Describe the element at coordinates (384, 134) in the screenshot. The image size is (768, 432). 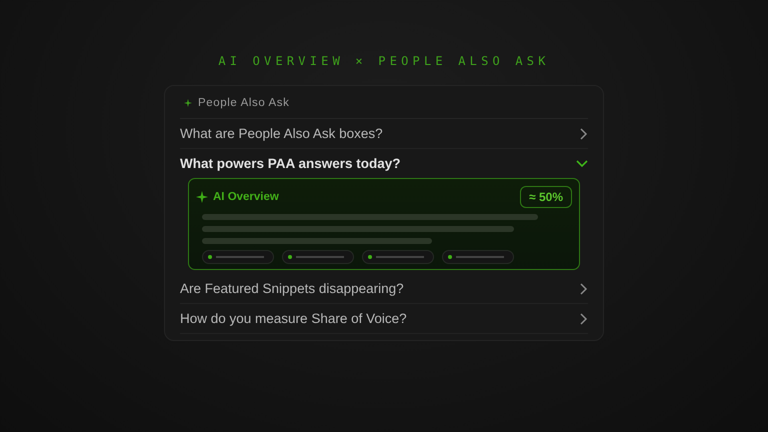
I see `question-row: What are People Also Ask boxes?` at that location.